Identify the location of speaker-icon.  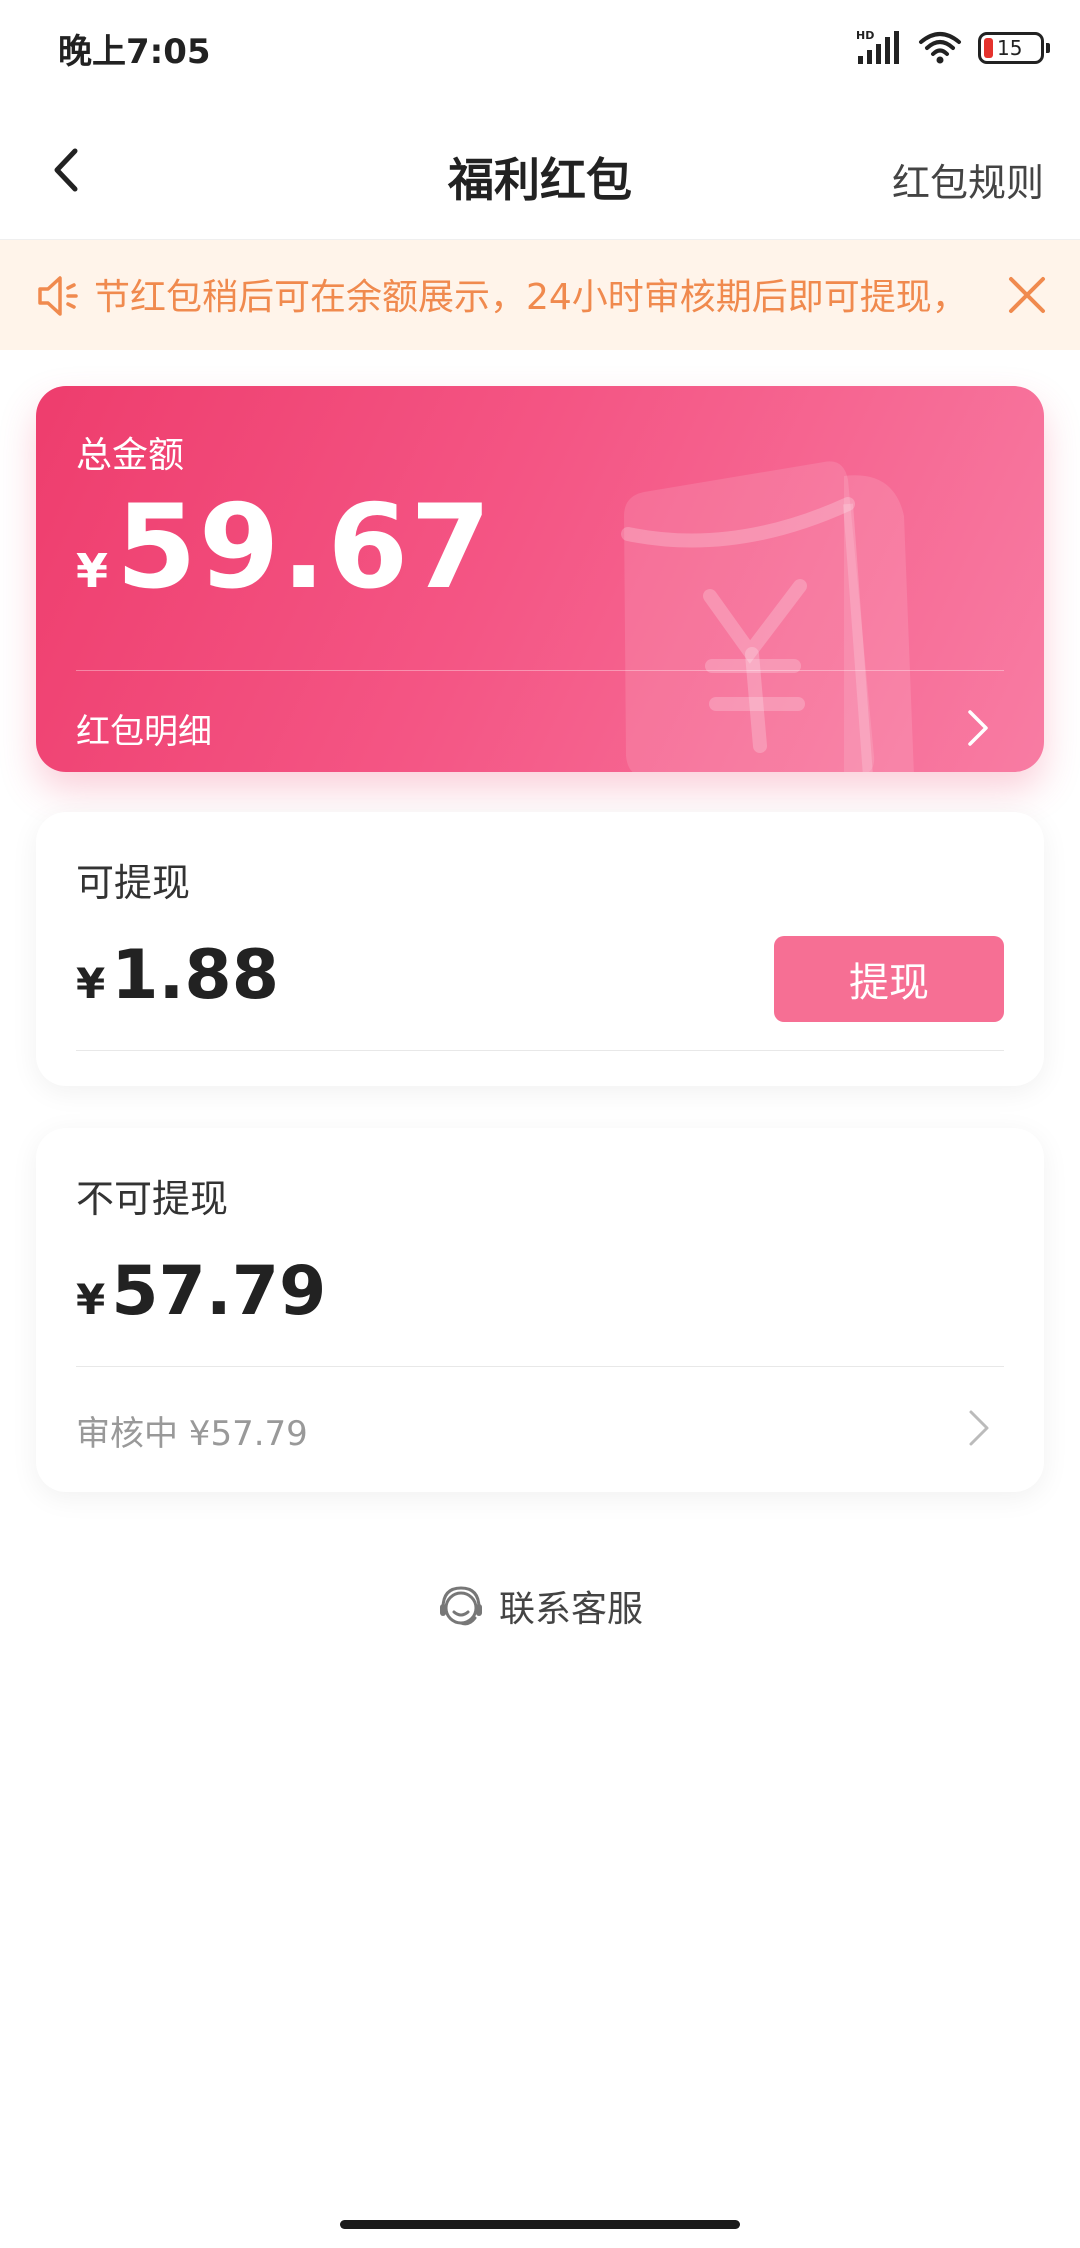
(58, 296).